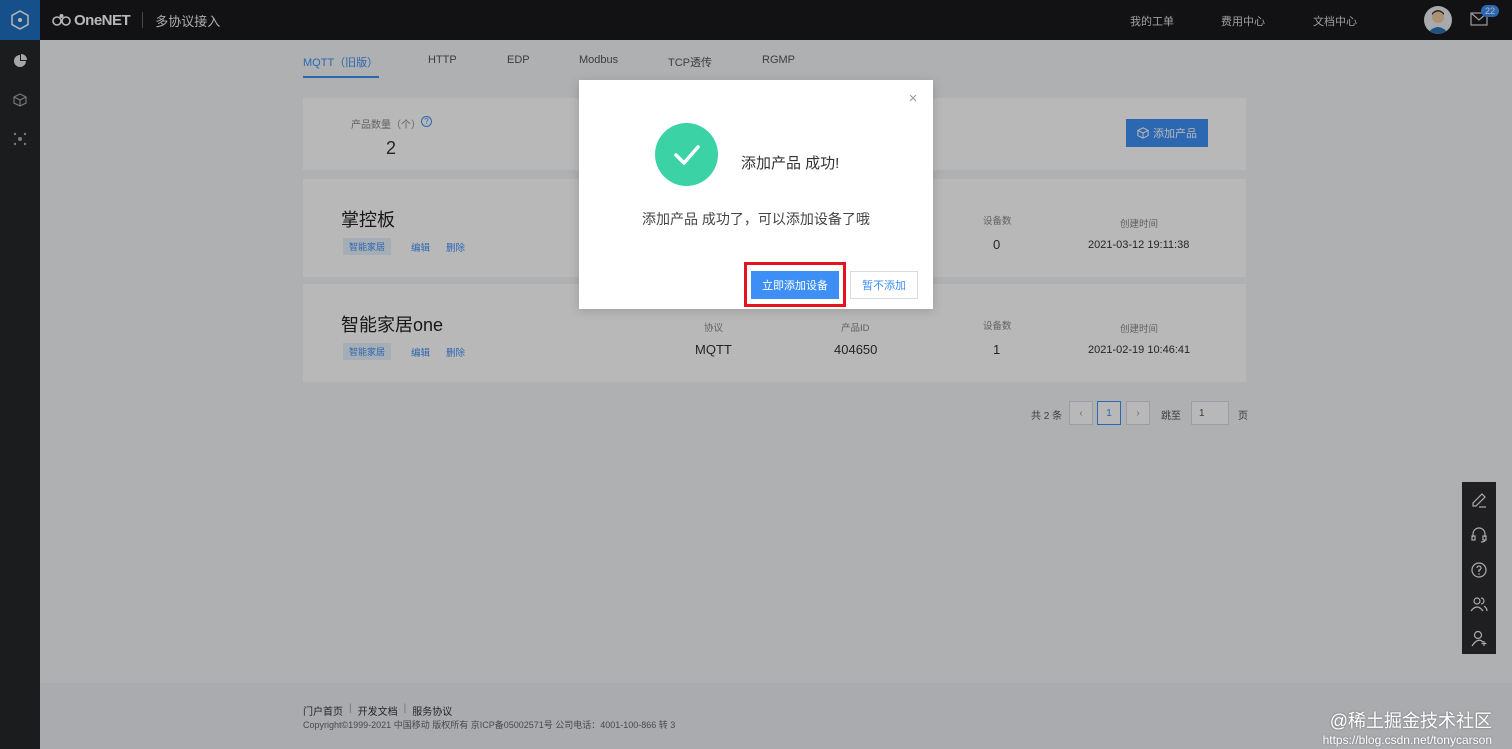 This screenshot has height=749, width=1512. Describe the element at coordinates (1407, 740) in the screenshot. I see `watermark-line-2: https://blog.csdn.net/tonycarson` at that location.